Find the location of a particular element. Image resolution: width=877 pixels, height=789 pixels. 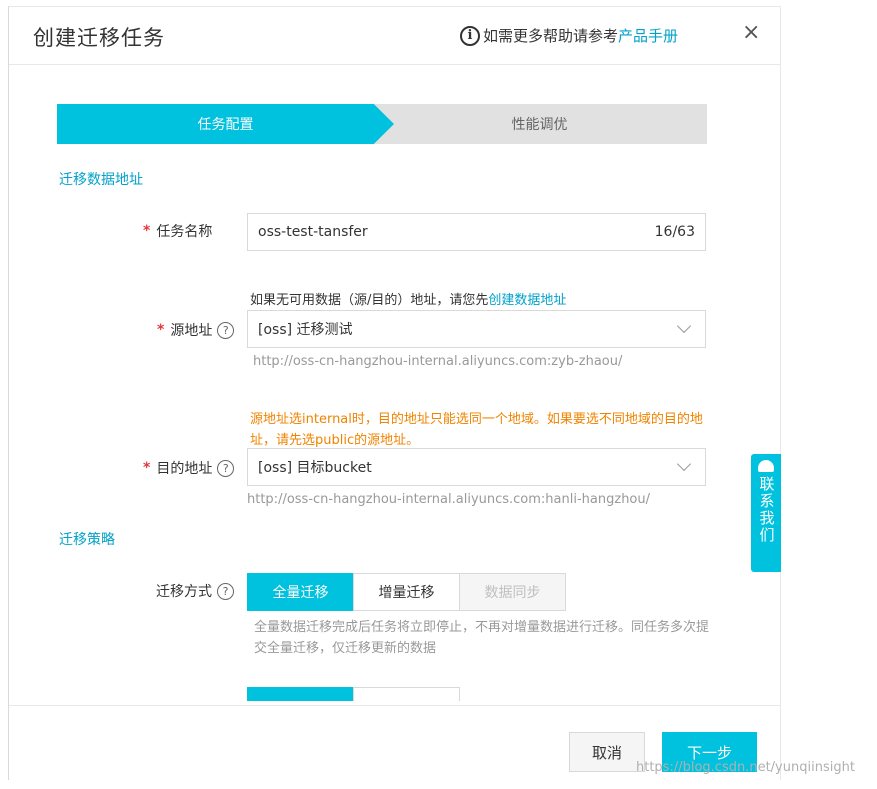

task-name-value: oss-test-tansfer is located at coordinates (313, 232).